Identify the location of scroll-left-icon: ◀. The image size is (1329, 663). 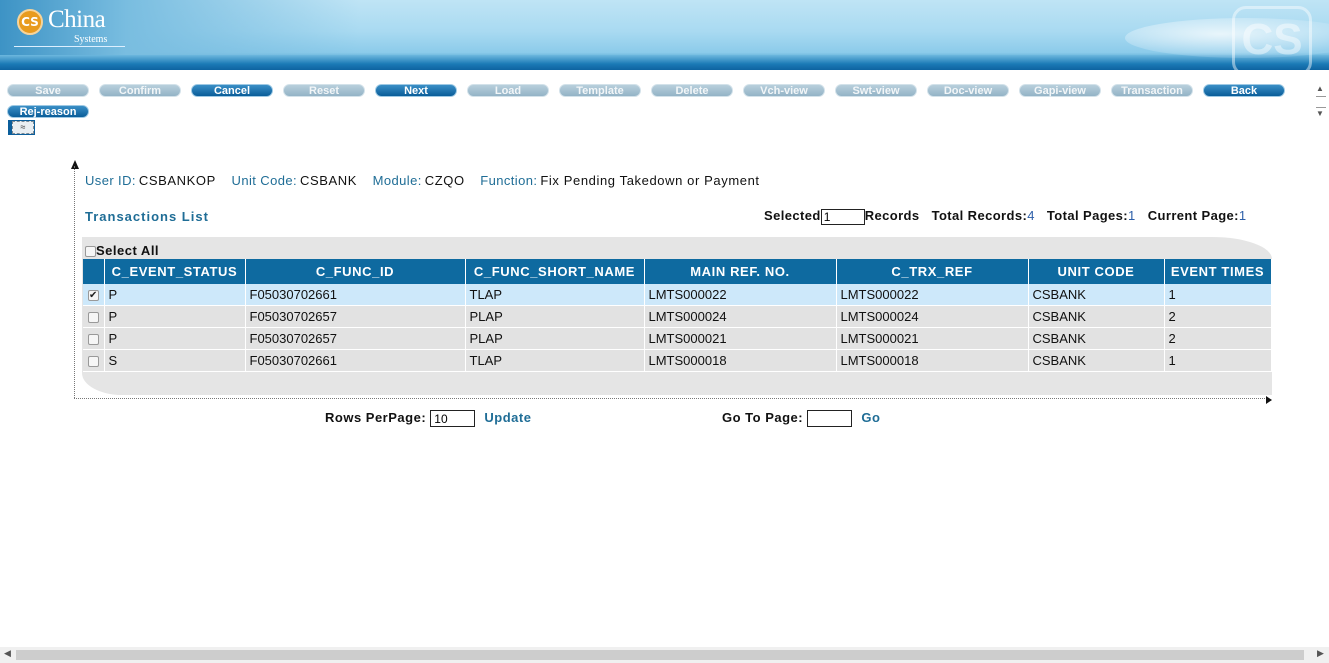
(7, 653).